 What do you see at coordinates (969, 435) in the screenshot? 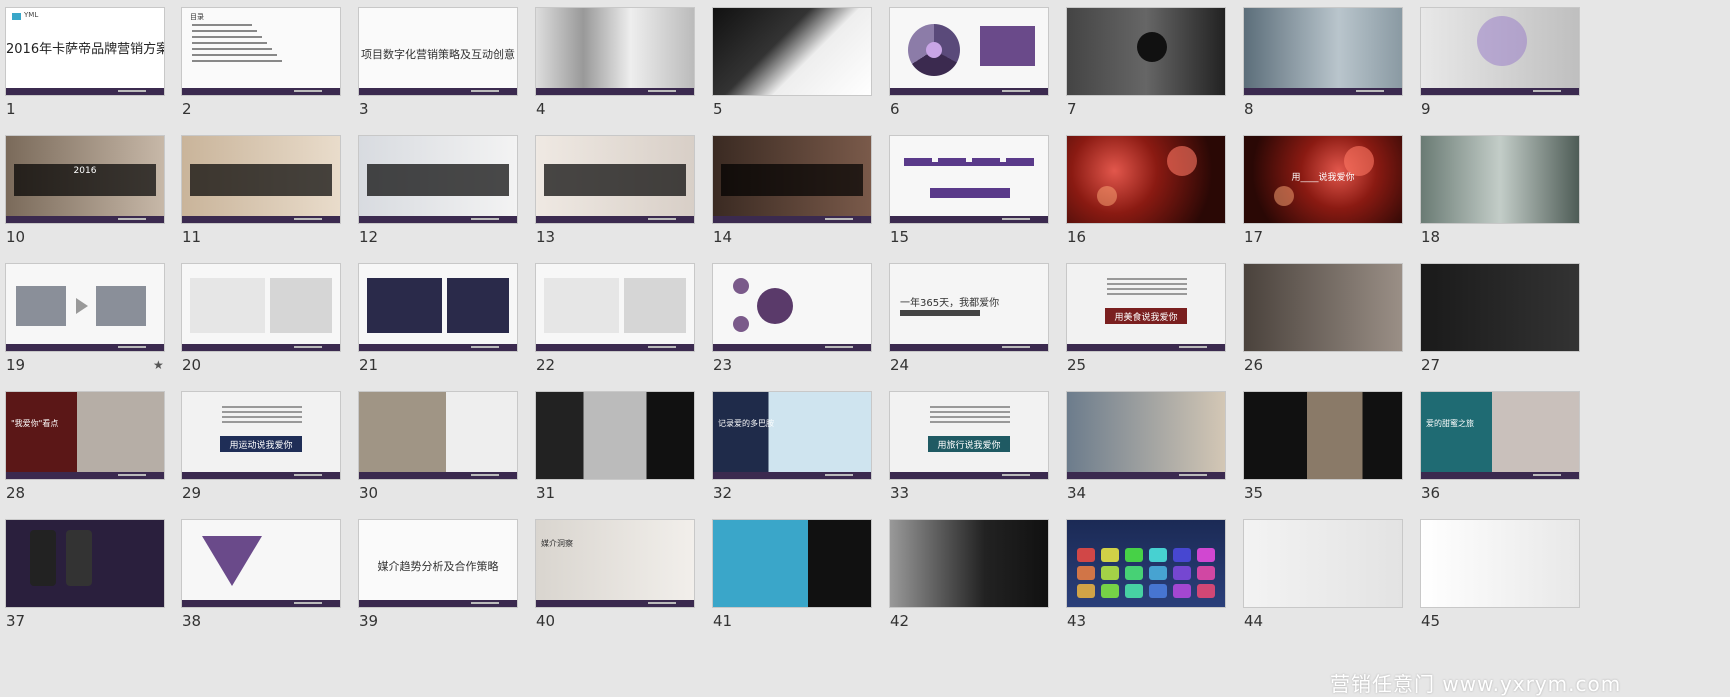
I see `slide-preview: 用旅行说我爱你` at bounding box center [969, 435].